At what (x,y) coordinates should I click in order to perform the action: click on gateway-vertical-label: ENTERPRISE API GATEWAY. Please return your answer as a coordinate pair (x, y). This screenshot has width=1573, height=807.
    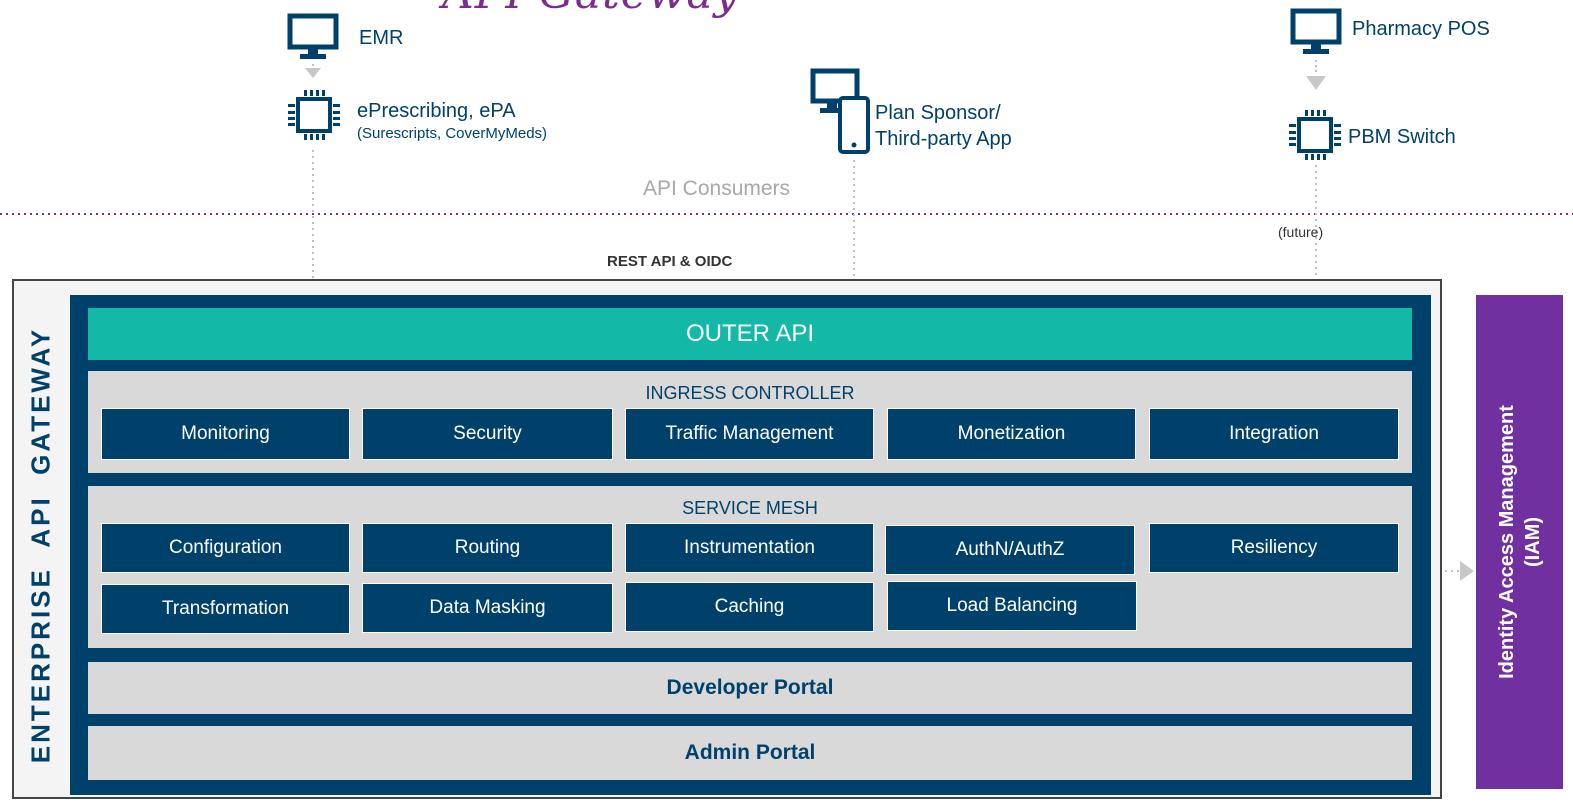
    Looking at the image, I should click on (40, 545).